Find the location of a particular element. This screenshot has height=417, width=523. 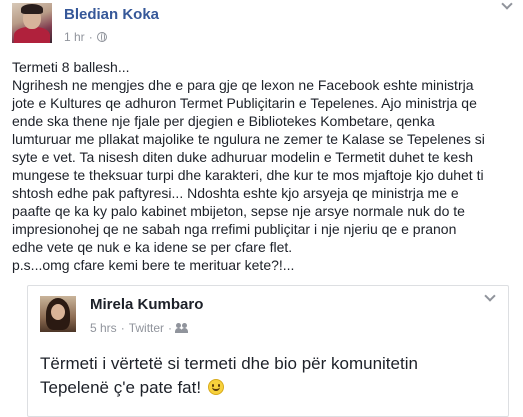

post-meta: 1 hr · is located at coordinates (85, 37).